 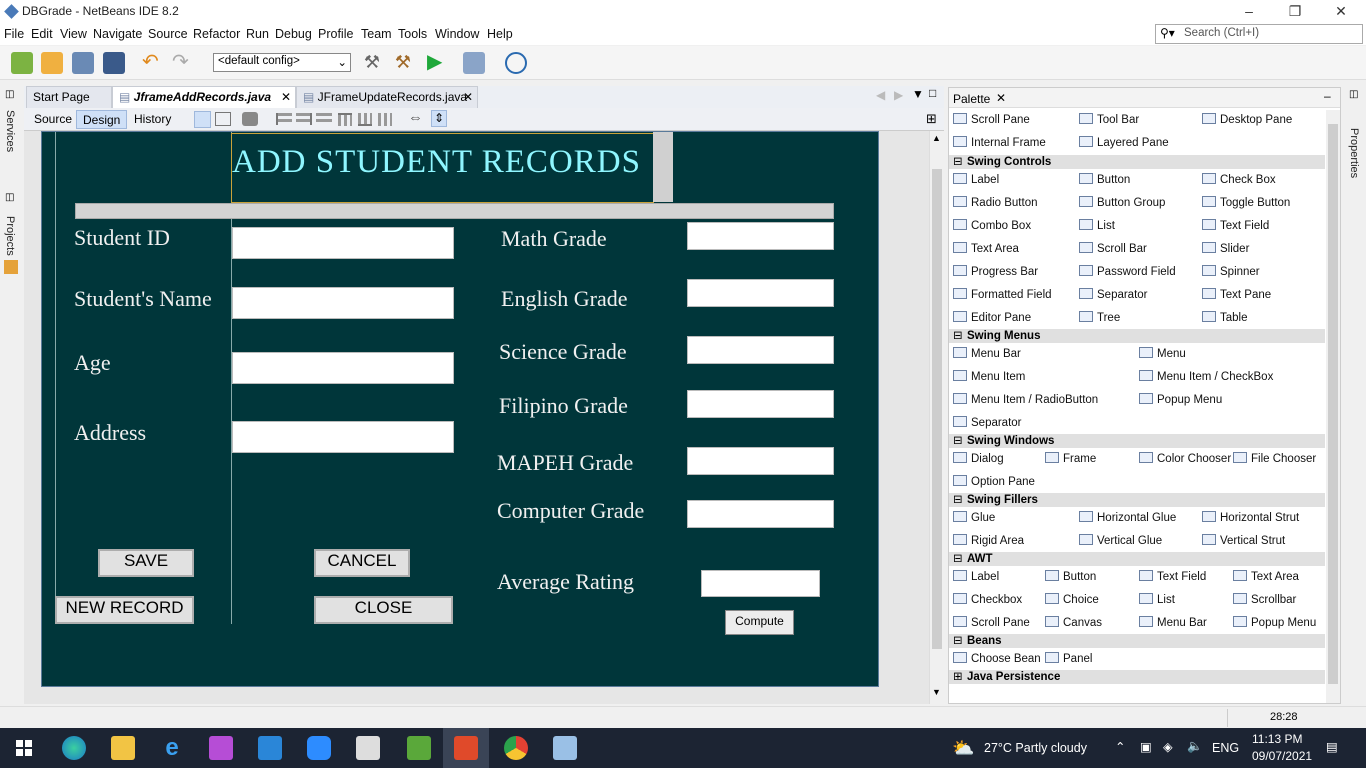 What do you see at coordinates (989, 376) in the screenshot?
I see `palette-item-menu-item: Menu Item` at bounding box center [989, 376].